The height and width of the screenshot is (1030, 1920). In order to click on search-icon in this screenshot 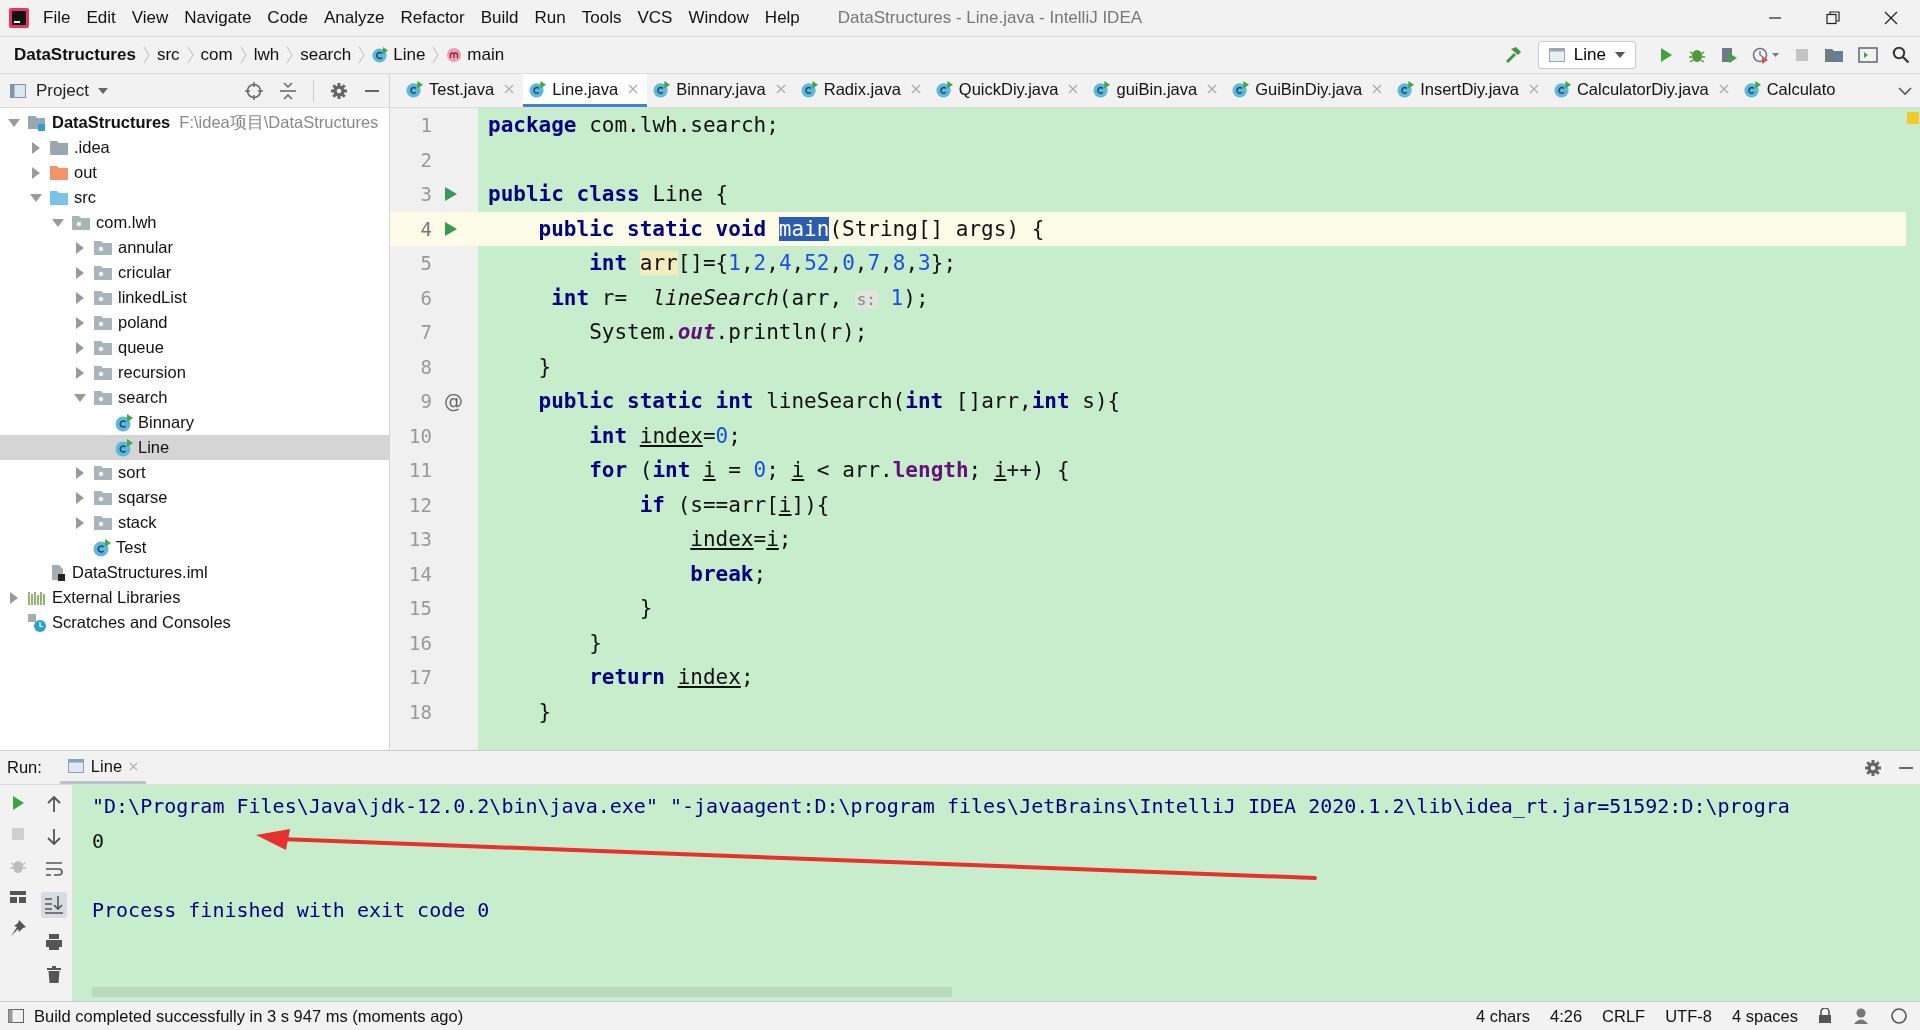, I will do `click(1901, 55)`.